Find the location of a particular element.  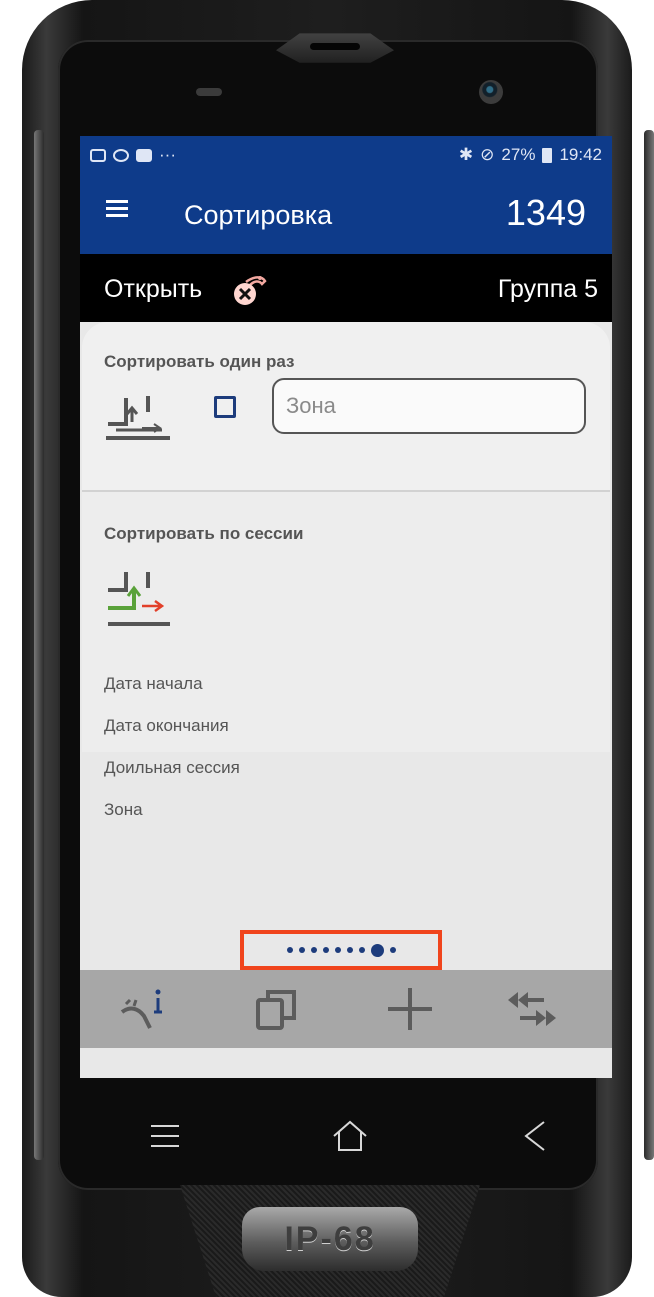

right-rail is located at coordinates (649, 645).